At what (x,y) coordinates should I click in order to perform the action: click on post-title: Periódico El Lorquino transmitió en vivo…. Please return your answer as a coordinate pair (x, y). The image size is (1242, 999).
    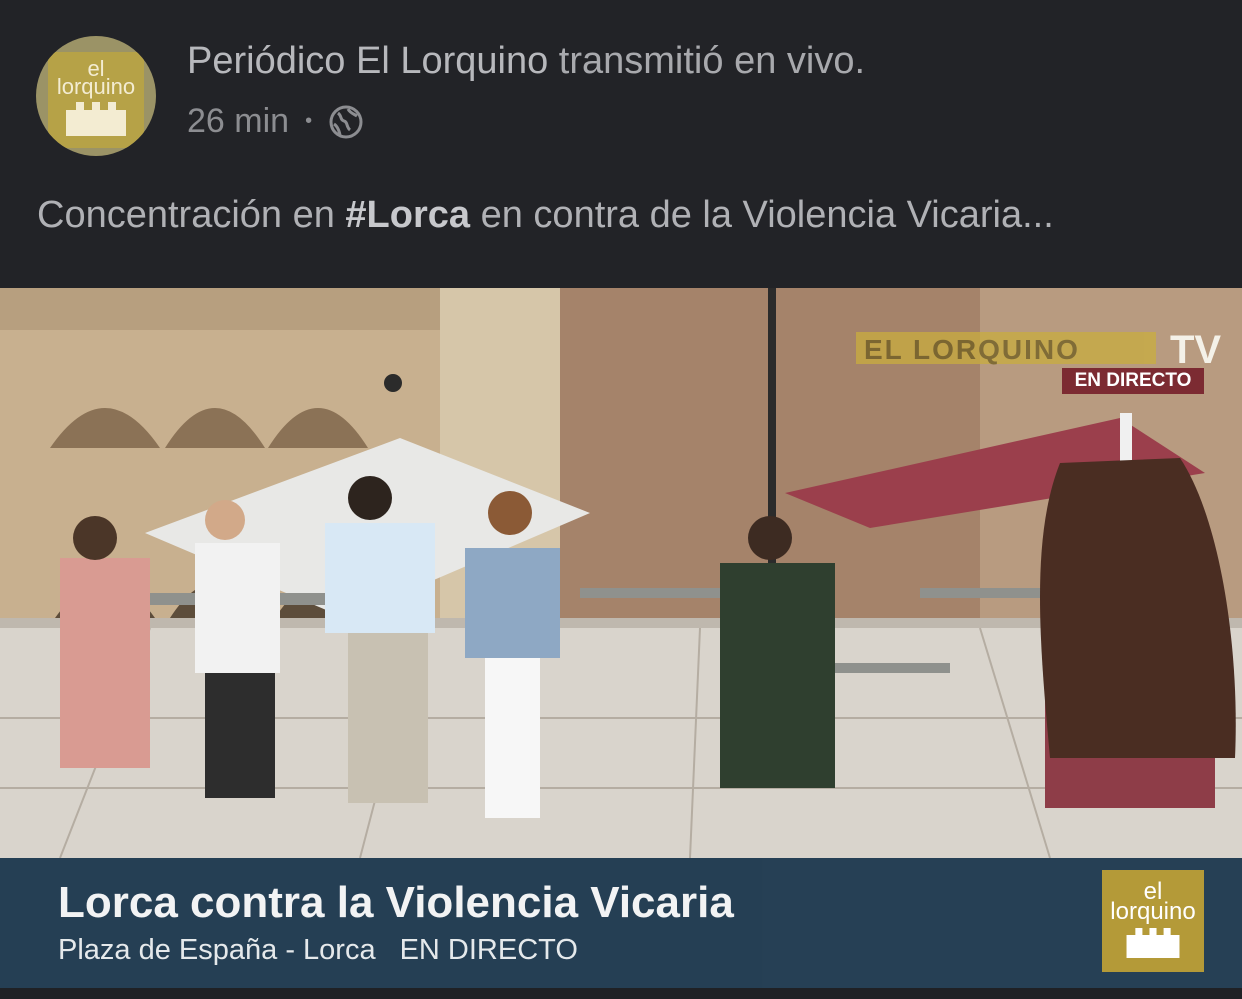
    Looking at the image, I should click on (526, 61).